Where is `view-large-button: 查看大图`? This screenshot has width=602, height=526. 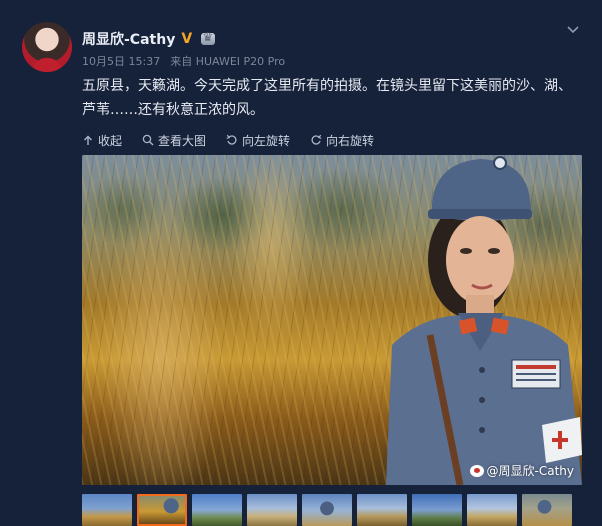
view-large-button: 查看大图 is located at coordinates (174, 140).